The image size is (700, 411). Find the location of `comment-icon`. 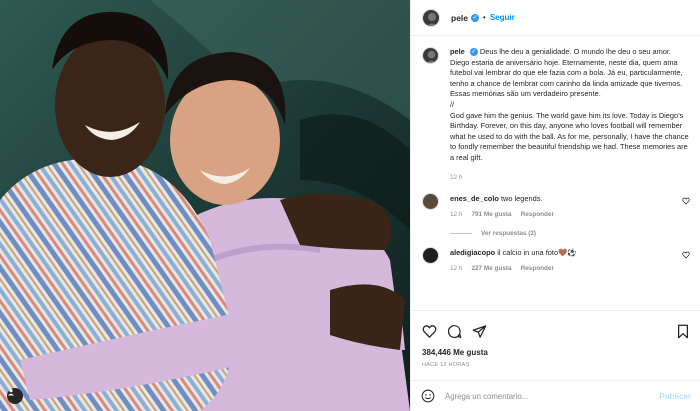

comment-icon is located at coordinates (454, 331).